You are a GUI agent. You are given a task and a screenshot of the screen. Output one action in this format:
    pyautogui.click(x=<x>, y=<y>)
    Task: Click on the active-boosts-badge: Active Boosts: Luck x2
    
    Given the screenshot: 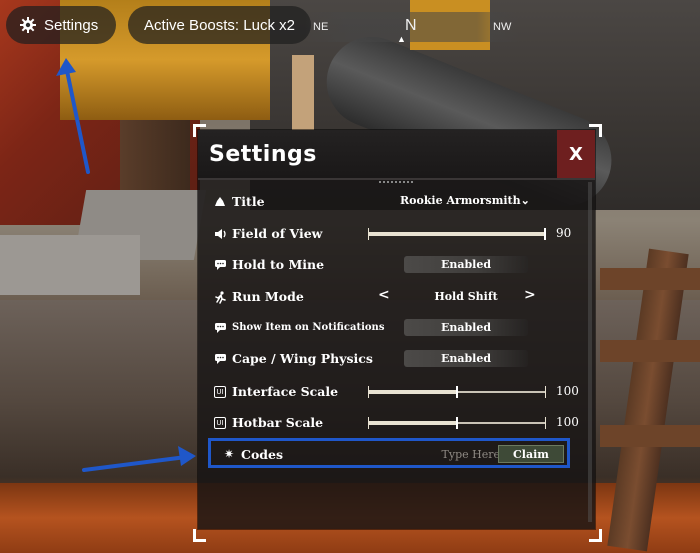 What is the action you would take?
    pyautogui.click(x=219, y=25)
    